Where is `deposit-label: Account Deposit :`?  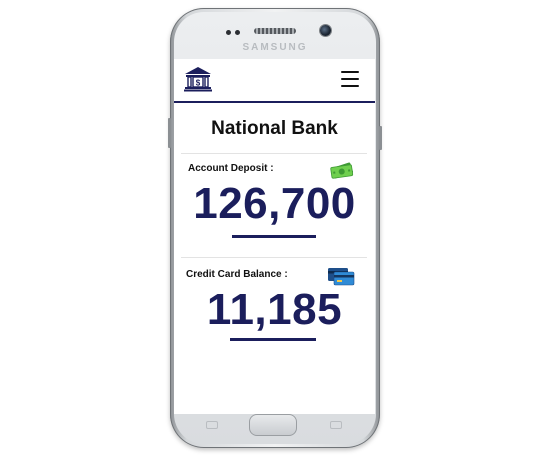 deposit-label: Account Deposit : is located at coordinates (231, 168).